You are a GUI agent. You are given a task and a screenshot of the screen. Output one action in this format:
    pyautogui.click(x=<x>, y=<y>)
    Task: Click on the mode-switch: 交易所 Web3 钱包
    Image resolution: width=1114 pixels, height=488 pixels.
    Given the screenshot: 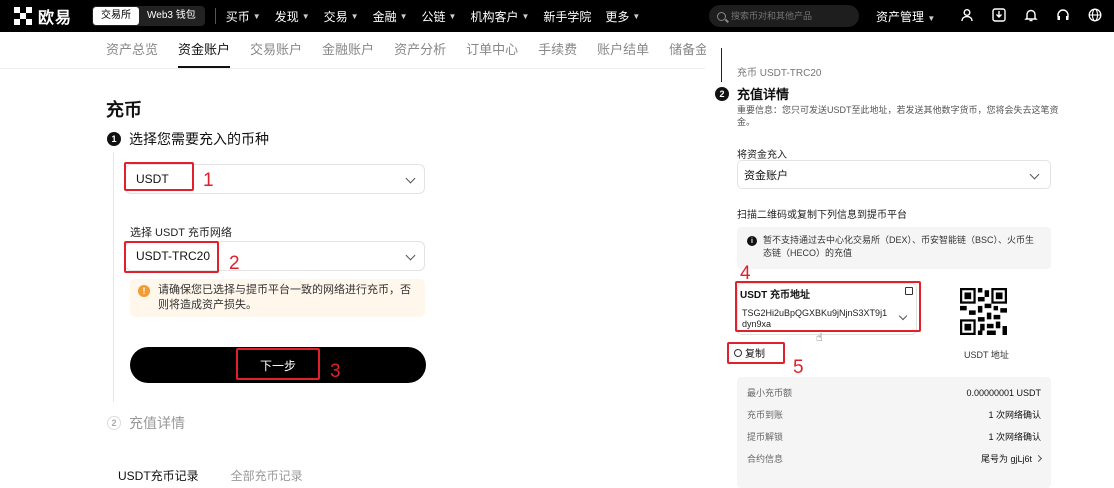 What is the action you would take?
    pyautogui.click(x=148, y=16)
    